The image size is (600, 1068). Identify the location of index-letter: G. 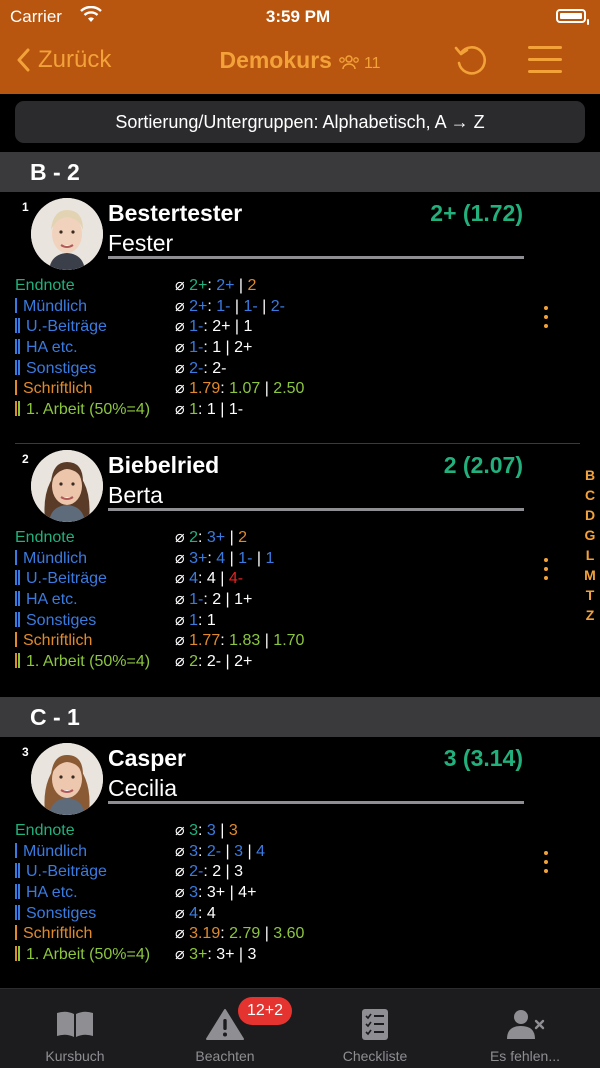
(590, 535).